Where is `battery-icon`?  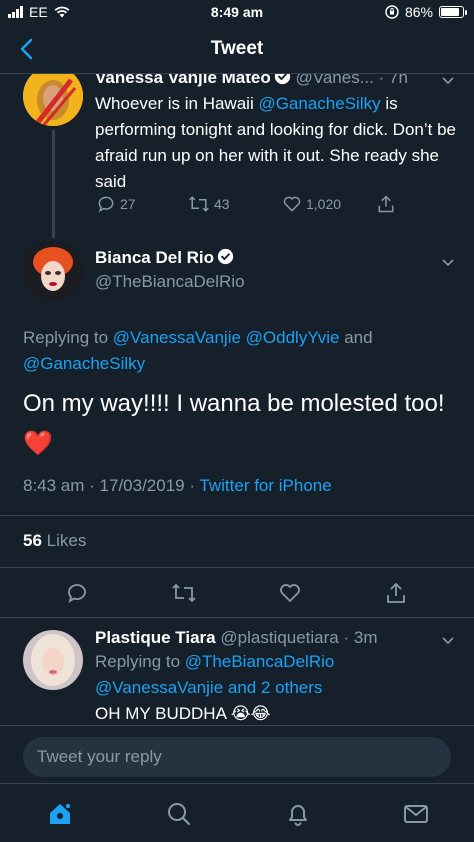
battery-icon is located at coordinates (453, 12).